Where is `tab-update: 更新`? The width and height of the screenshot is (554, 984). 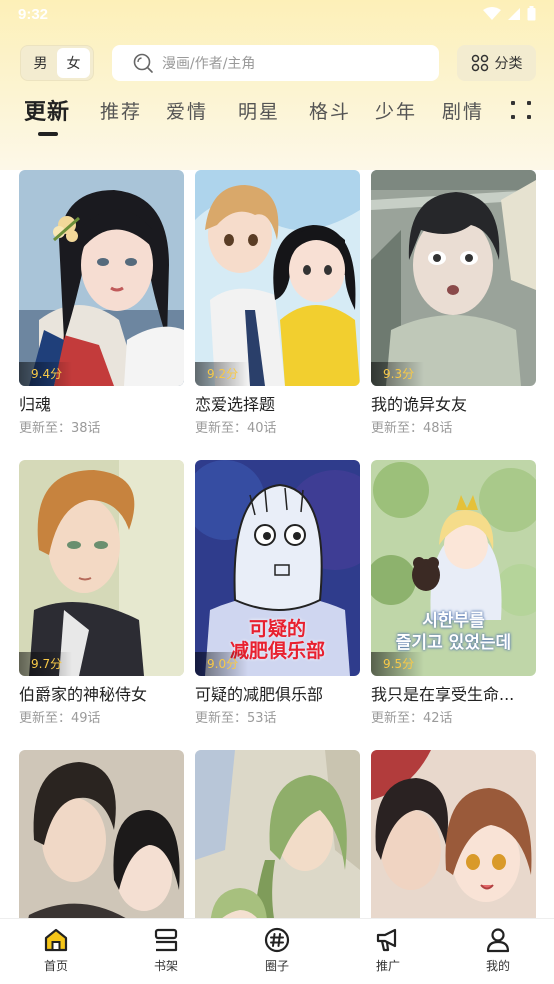
tab-update: 更新 is located at coordinates (47, 110).